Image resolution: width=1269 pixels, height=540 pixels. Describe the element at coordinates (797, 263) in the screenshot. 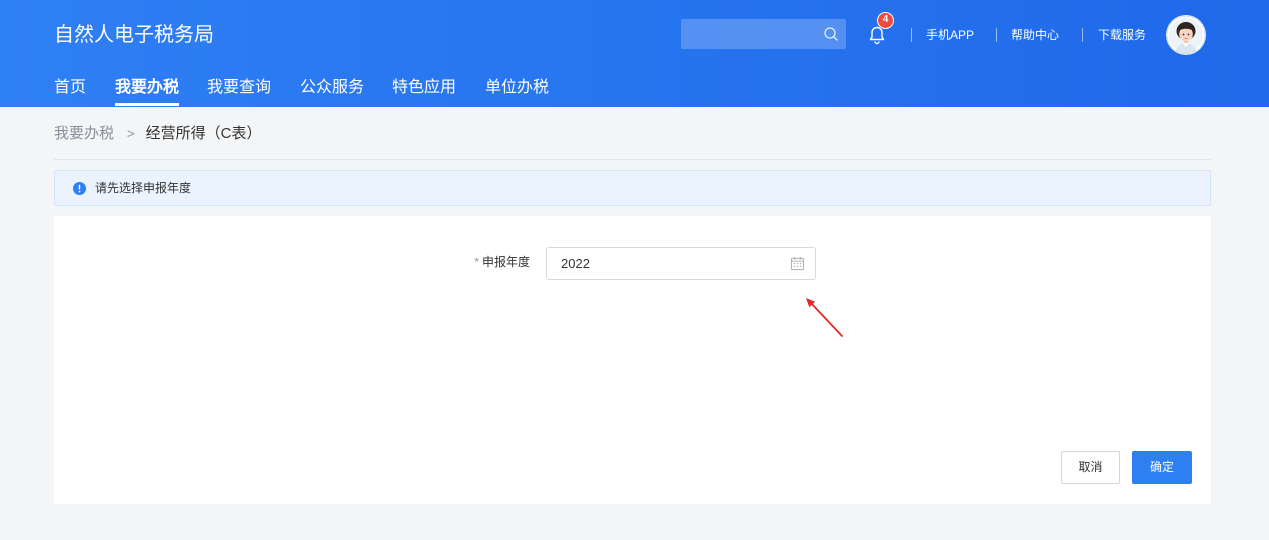

I see `calendar-icon` at that location.